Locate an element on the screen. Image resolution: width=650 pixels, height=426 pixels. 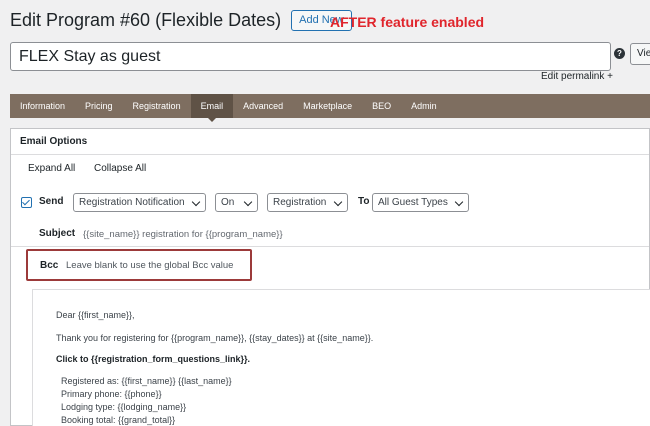
body-line: Primary phone: {{phone}} is located at coordinates (111, 394).